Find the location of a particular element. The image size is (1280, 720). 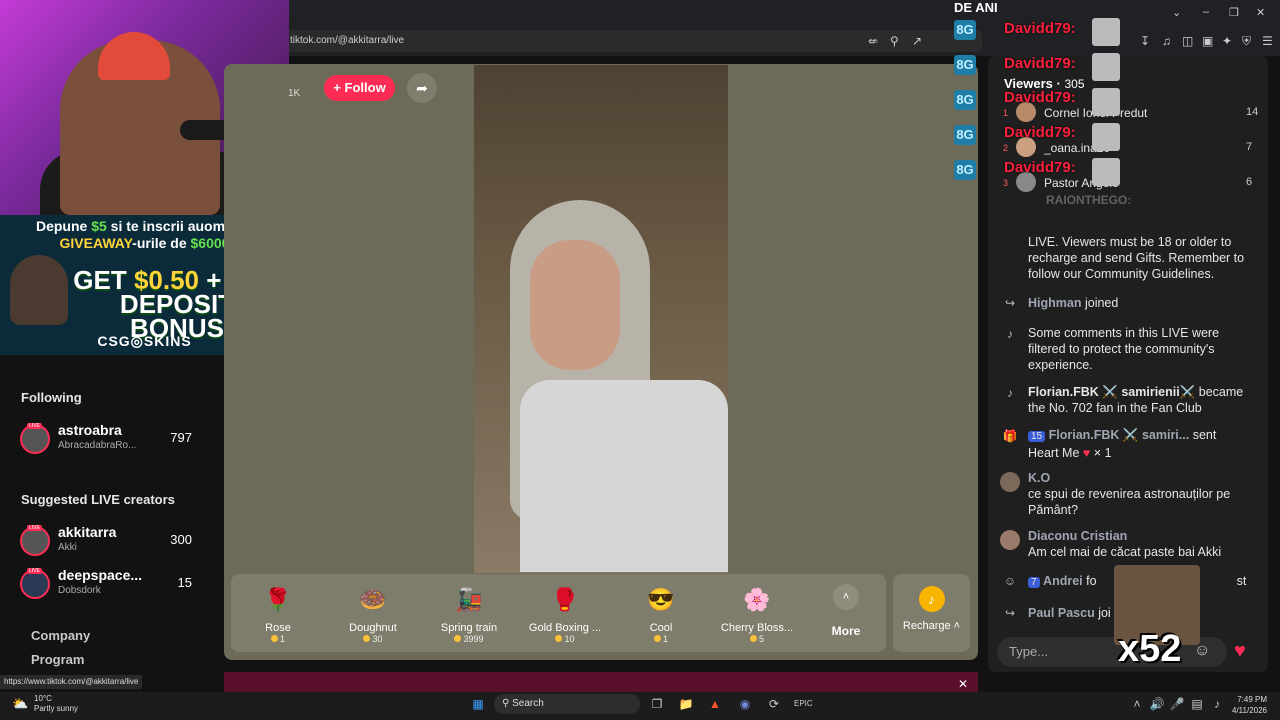

more-gifts-button: ˄ More is located at coordinates (846, 611).